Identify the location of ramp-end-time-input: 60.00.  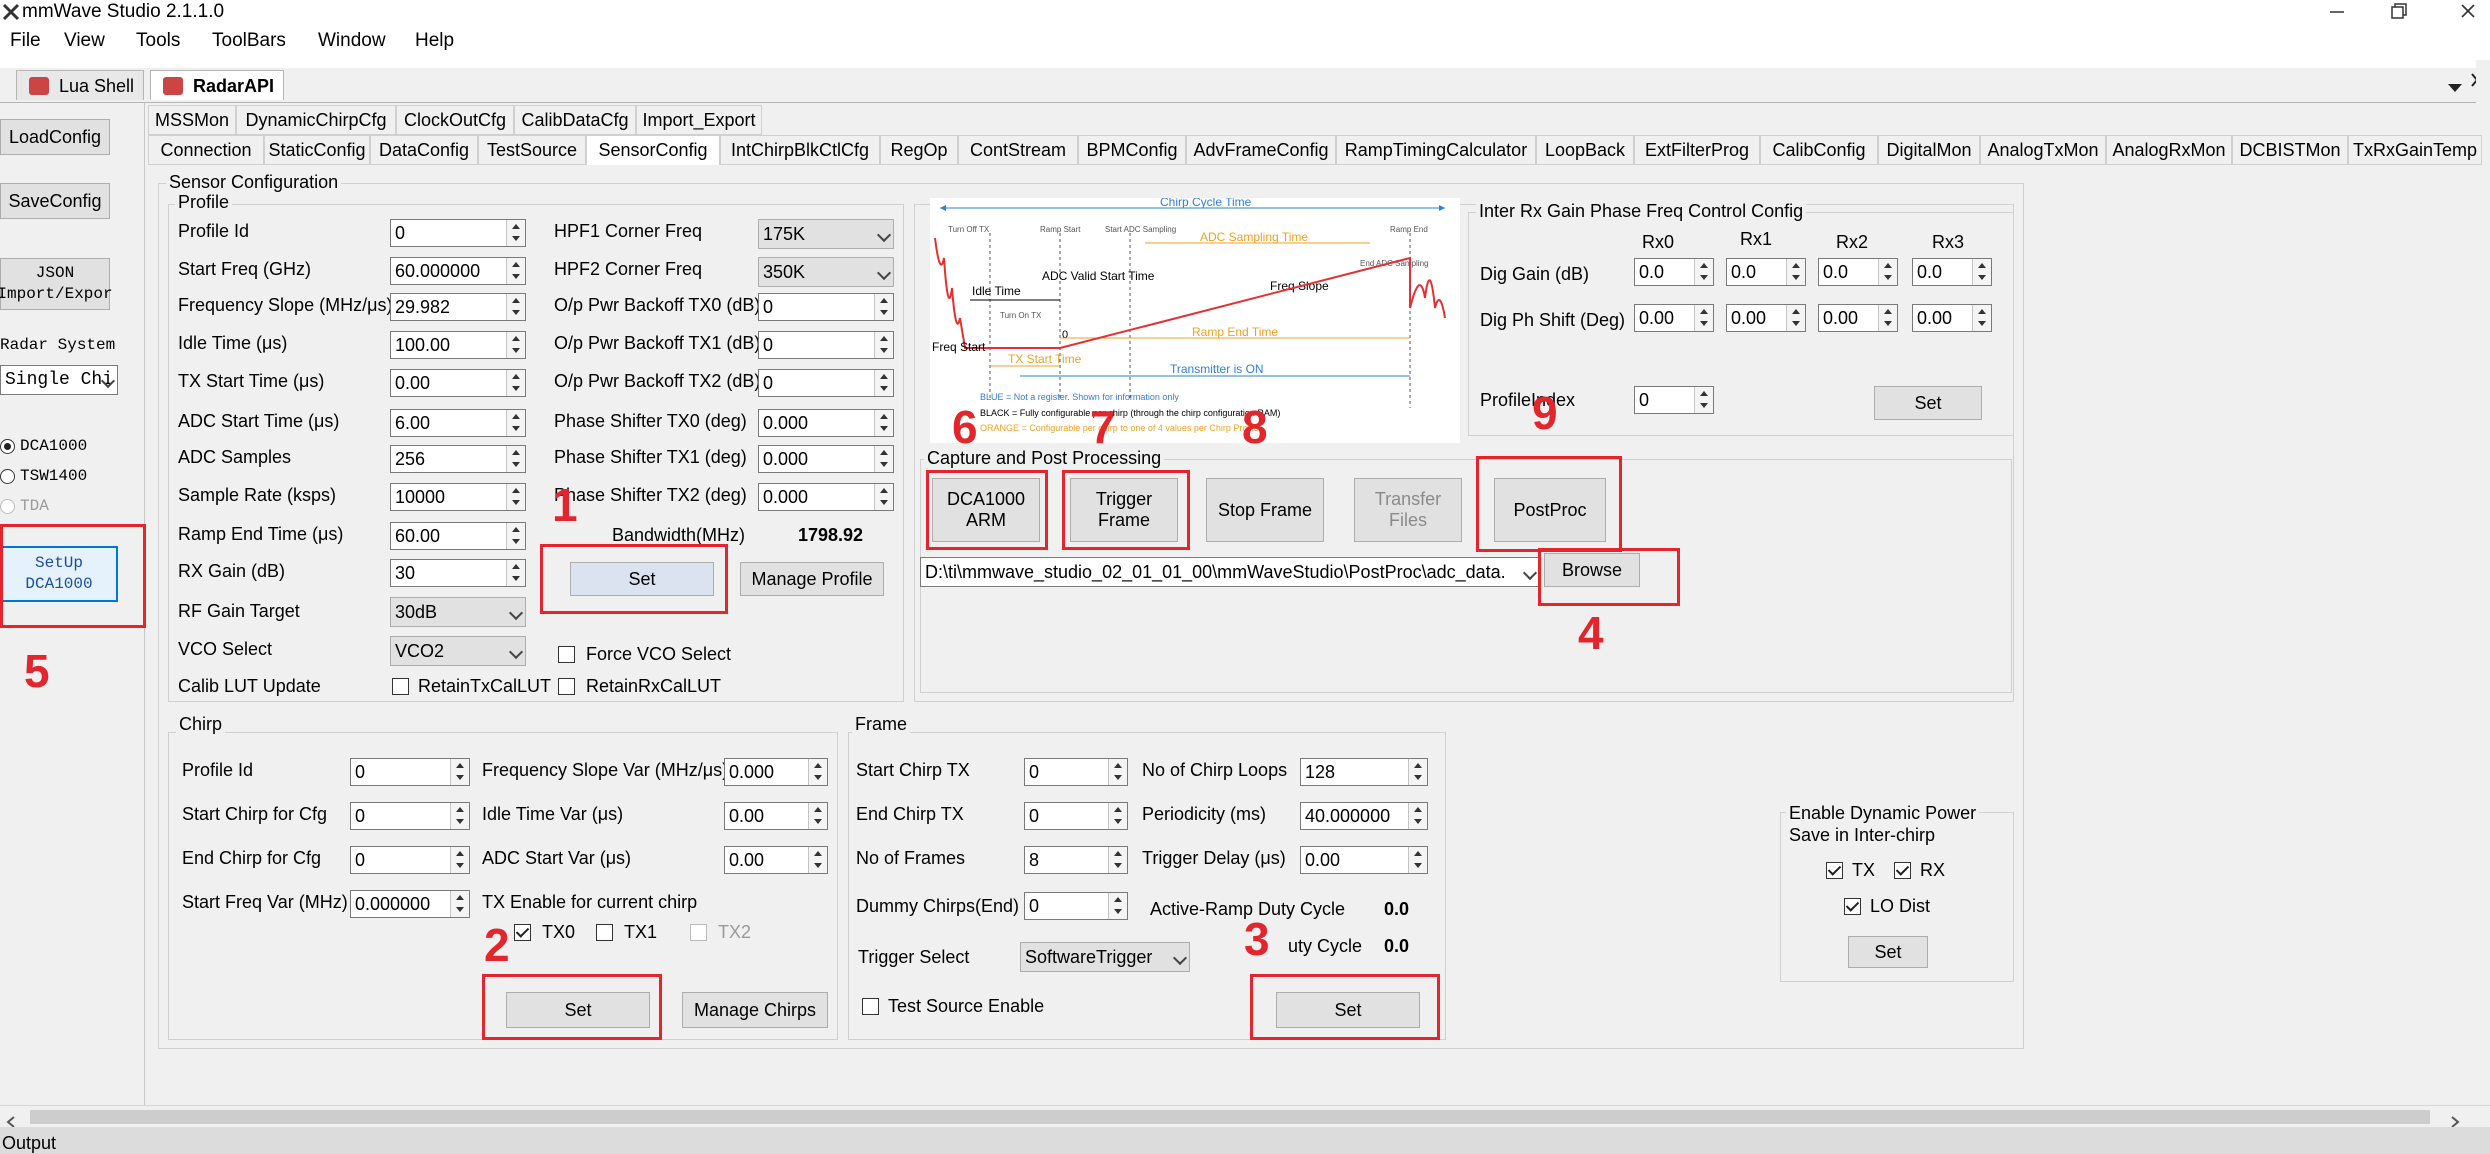
(458, 536).